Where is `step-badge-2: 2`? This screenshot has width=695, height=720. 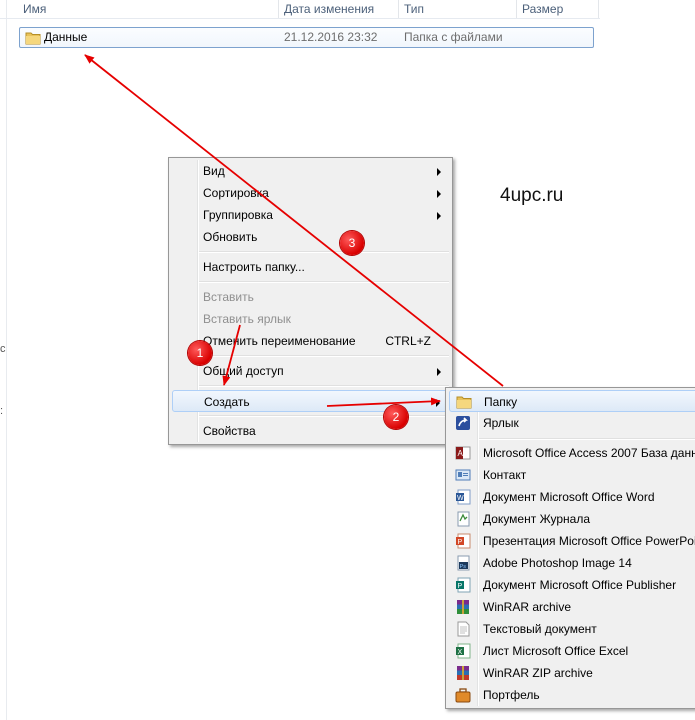
step-badge-2: 2 is located at coordinates (396, 417).